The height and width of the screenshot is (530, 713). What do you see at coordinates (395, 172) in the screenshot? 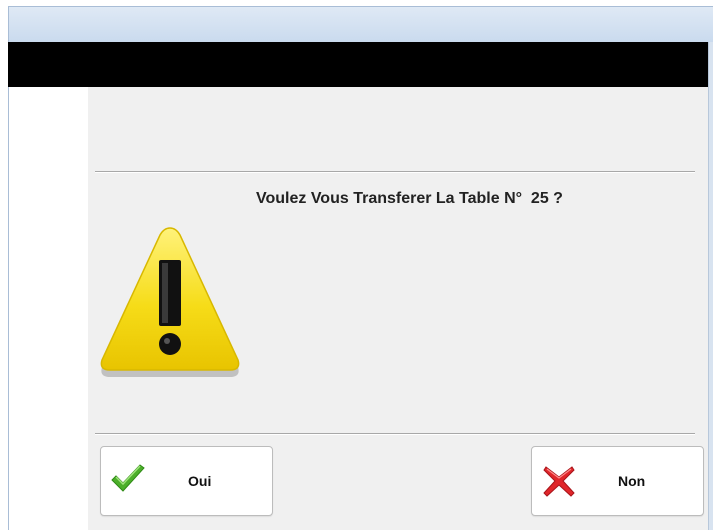
I see `top-divider` at bounding box center [395, 172].